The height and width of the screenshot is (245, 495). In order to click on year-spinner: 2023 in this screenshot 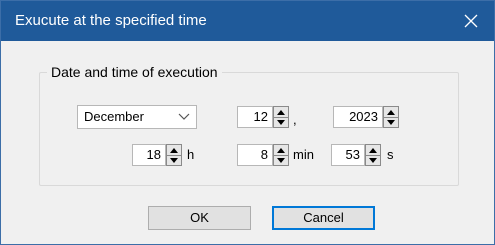, I will do `click(366, 117)`.